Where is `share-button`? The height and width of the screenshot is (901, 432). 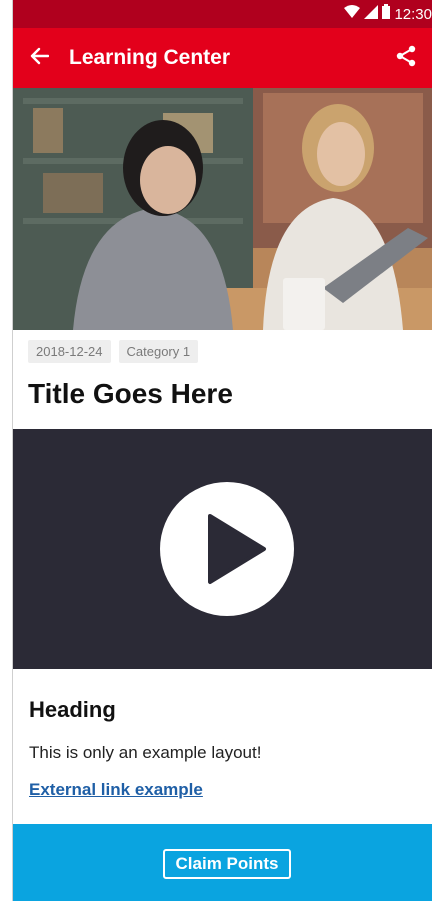 share-button is located at coordinates (406, 58).